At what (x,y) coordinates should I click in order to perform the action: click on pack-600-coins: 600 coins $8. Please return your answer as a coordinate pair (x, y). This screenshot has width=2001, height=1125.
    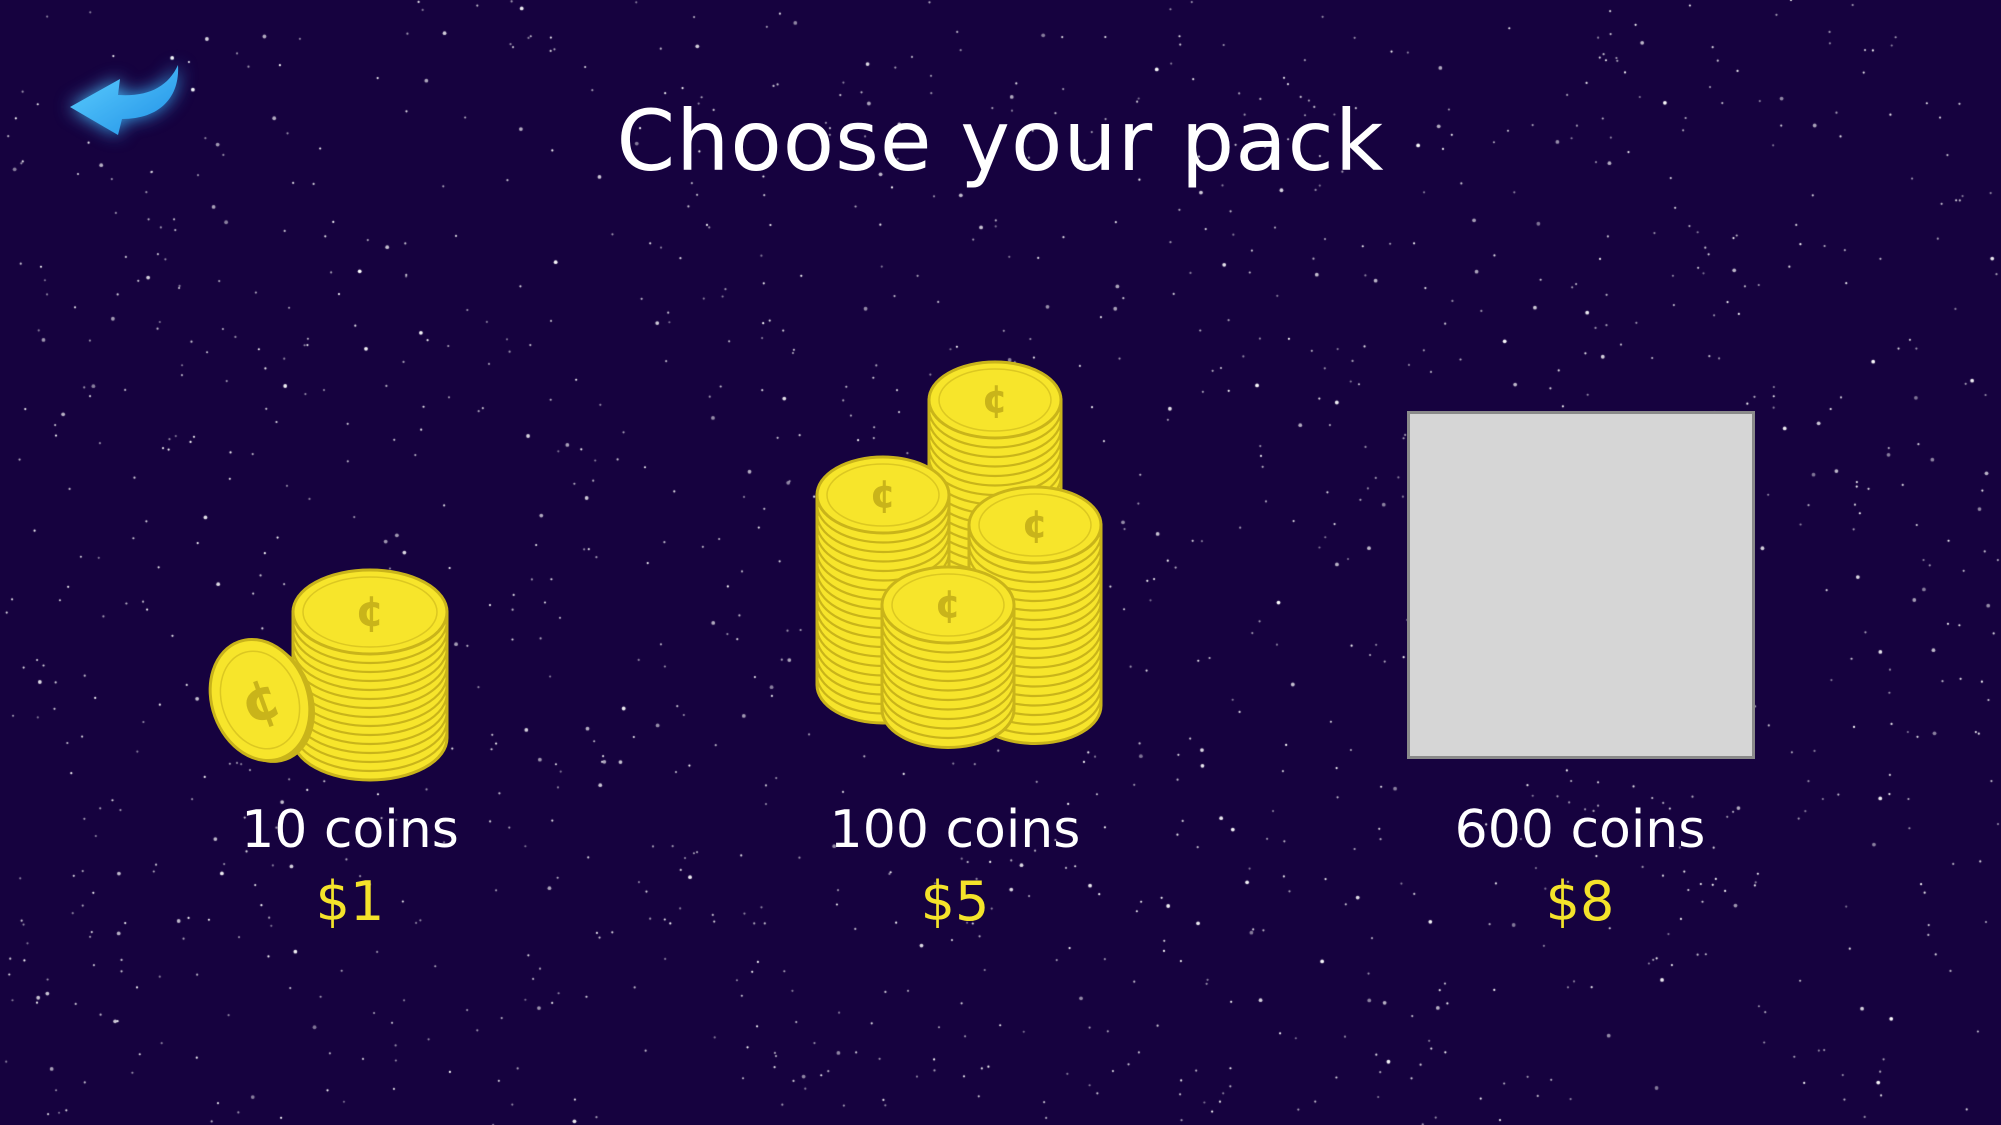
    Looking at the image, I should click on (1580, 675).